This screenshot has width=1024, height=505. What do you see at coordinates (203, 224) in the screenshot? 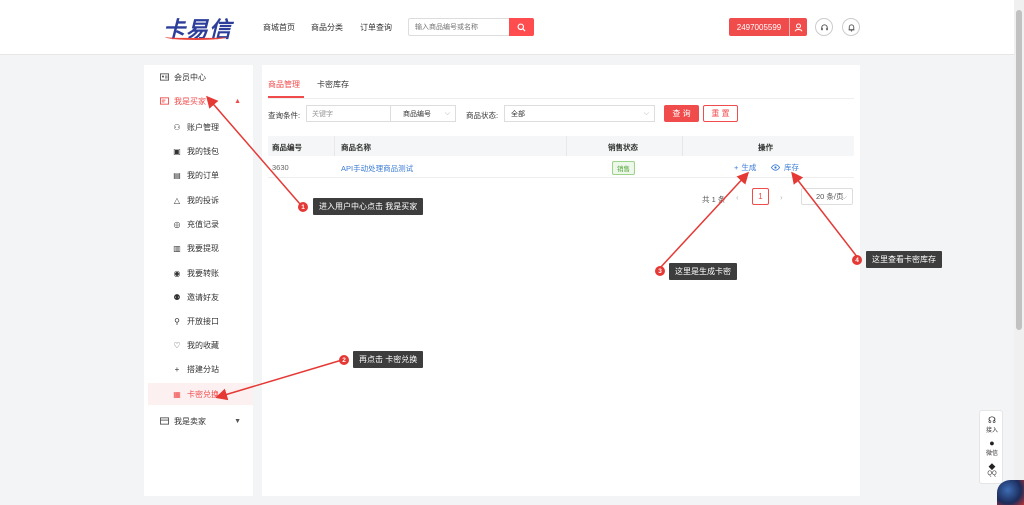
I see `sidebar-item-label: 充值记录` at bounding box center [203, 224].